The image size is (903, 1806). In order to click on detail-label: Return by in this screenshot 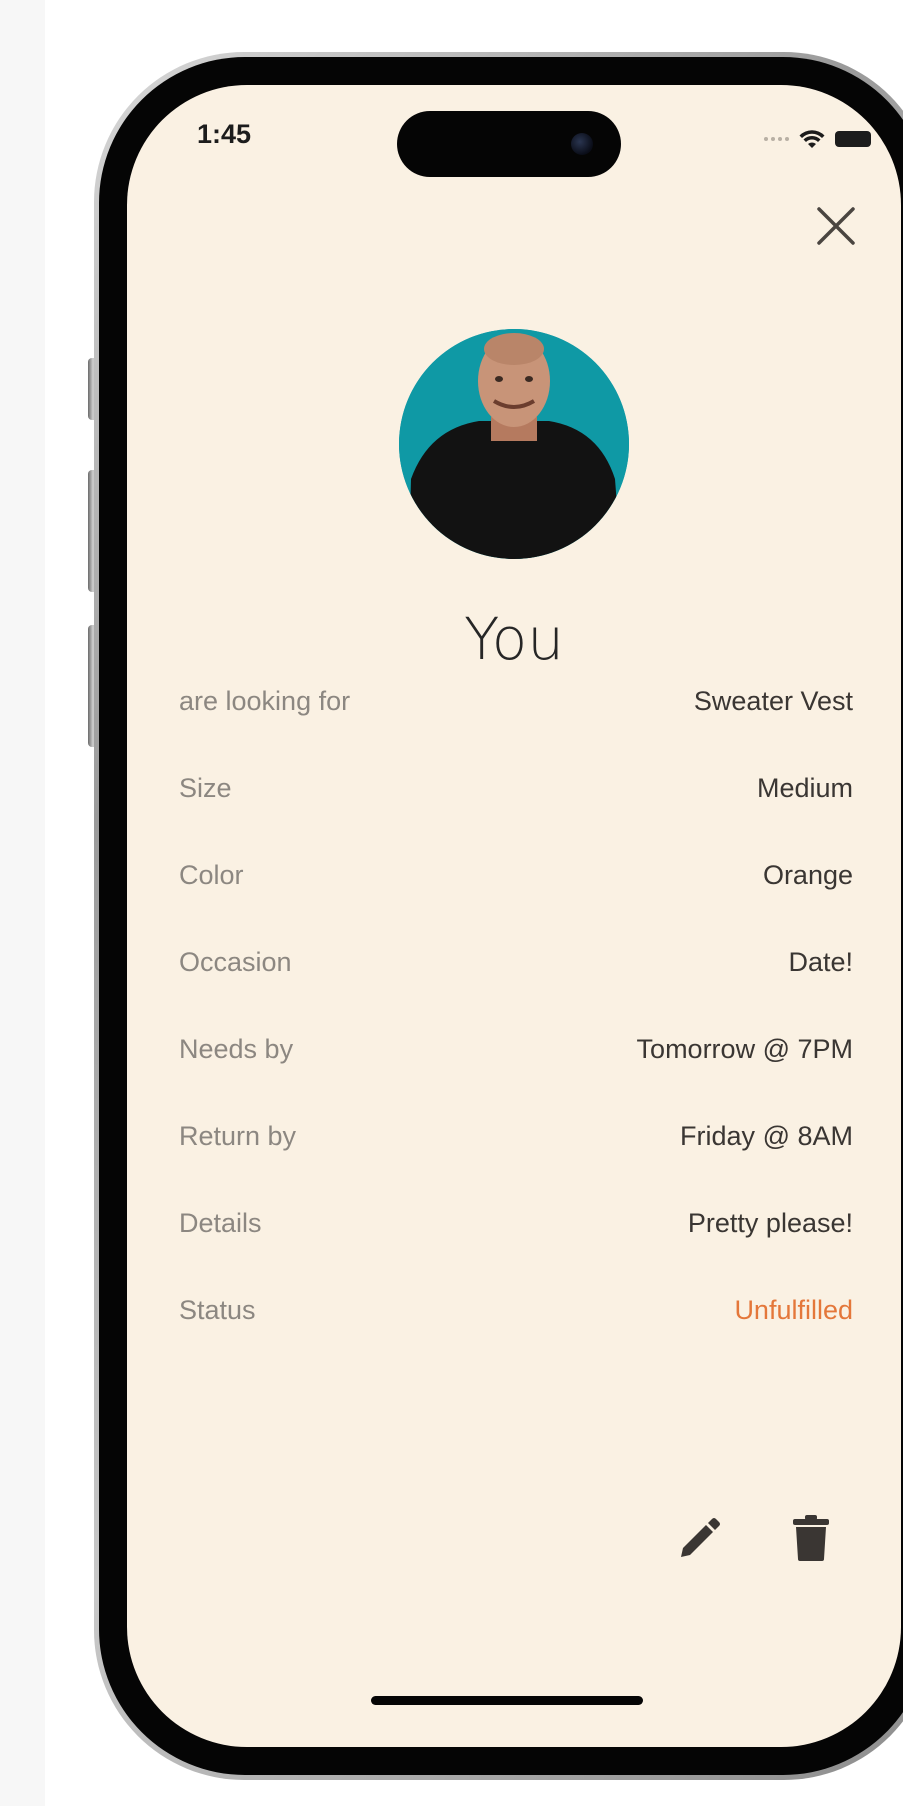, I will do `click(238, 1135)`.